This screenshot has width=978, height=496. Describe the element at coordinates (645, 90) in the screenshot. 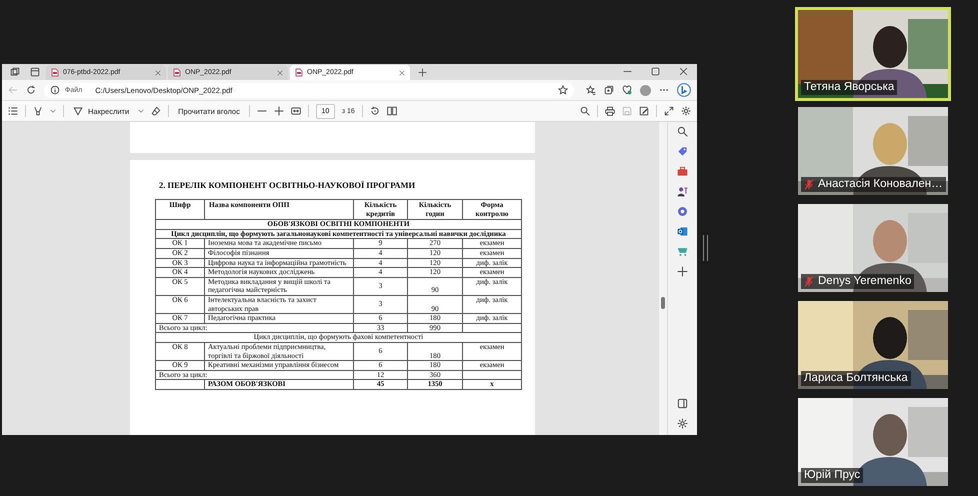

I see `profile-avatar` at that location.